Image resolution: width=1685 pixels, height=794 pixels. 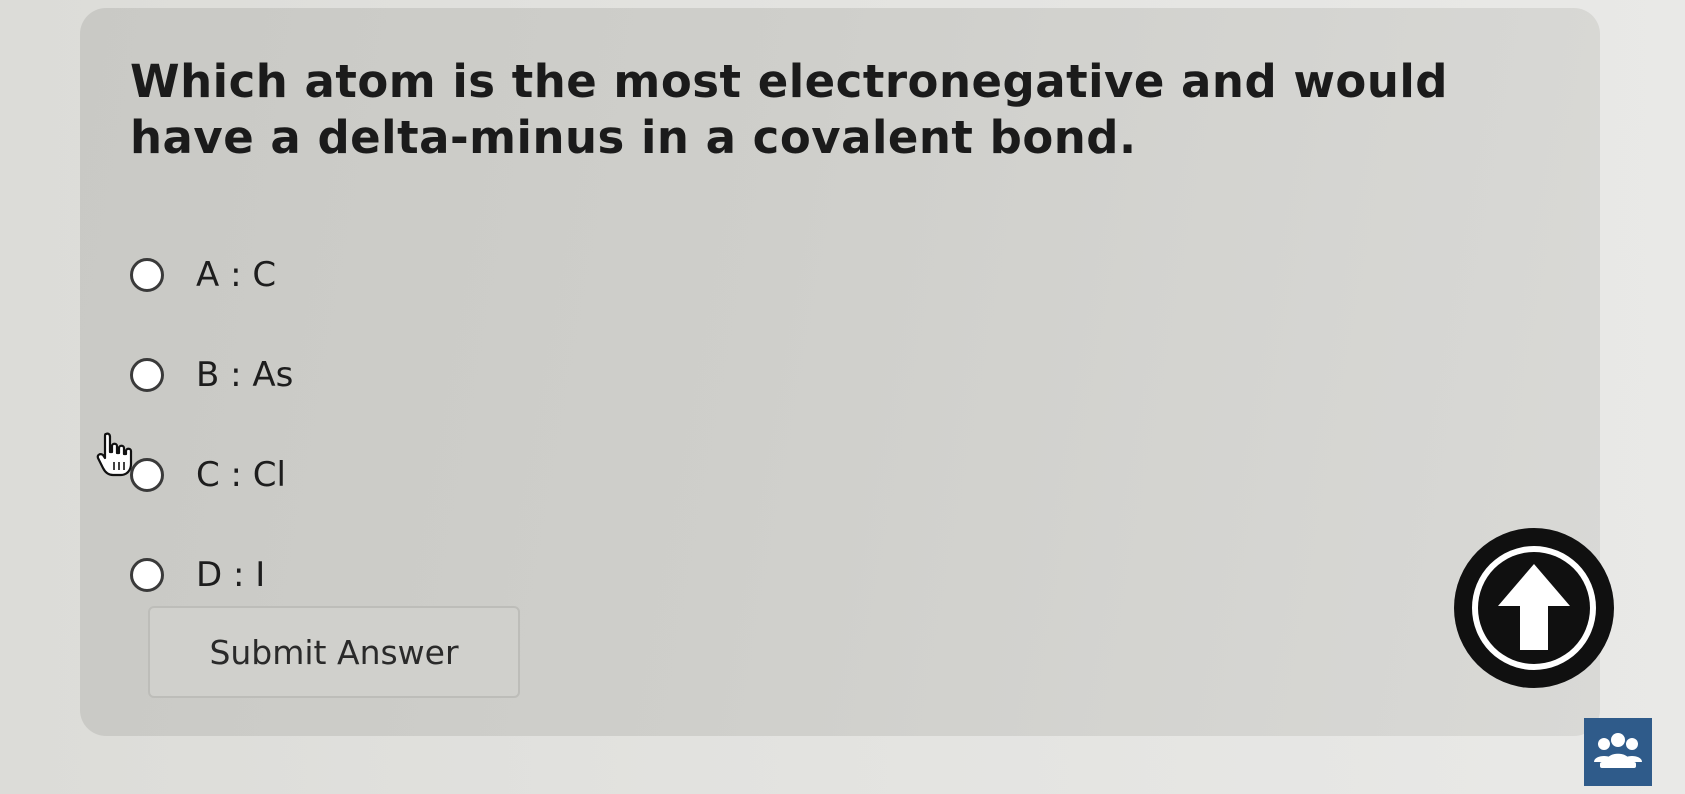 I want to click on option-c: C : Cl, so click(x=211, y=475).